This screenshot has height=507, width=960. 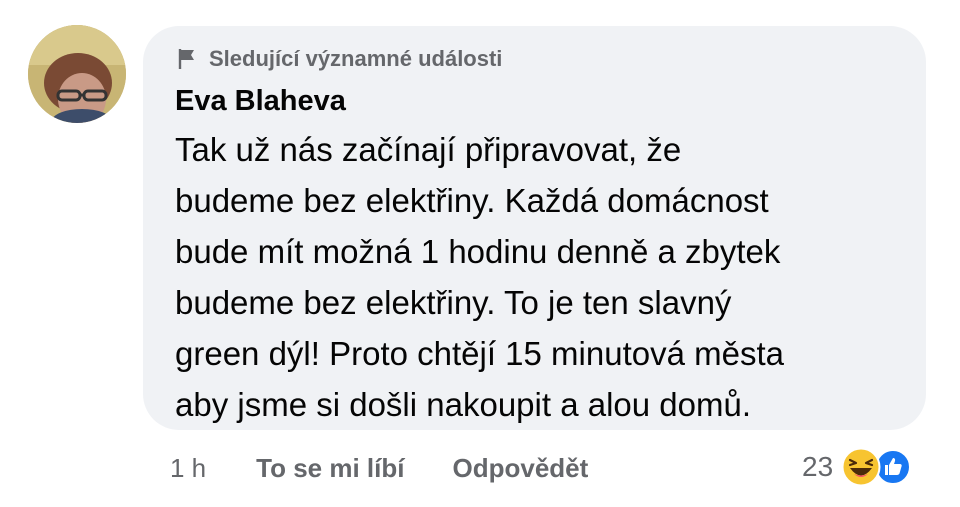 What do you see at coordinates (186, 59) in the screenshot?
I see `flag-icon` at bounding box center [186, 59].